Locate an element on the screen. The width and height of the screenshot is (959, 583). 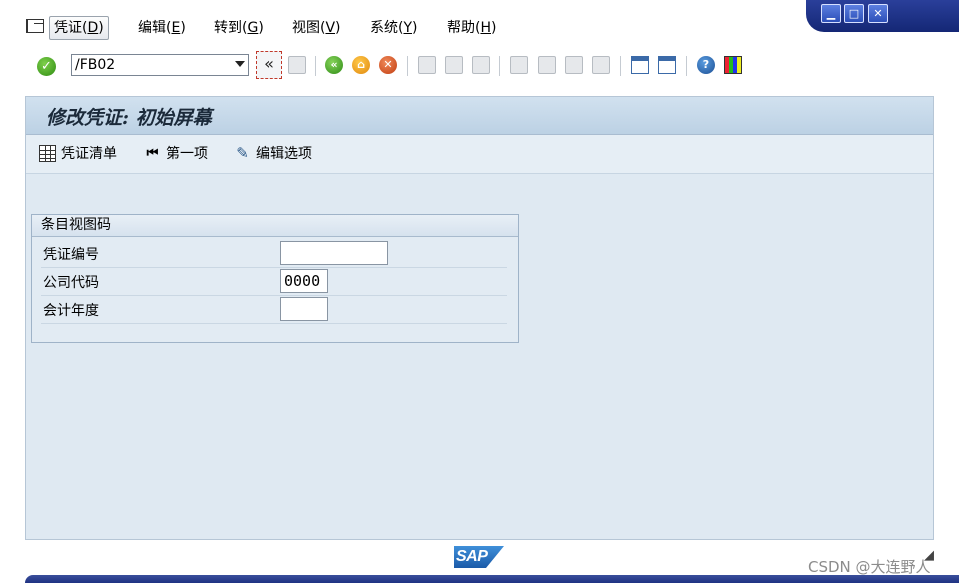
document-number-label: 凭证编号 is located at coordinates (71, 255).